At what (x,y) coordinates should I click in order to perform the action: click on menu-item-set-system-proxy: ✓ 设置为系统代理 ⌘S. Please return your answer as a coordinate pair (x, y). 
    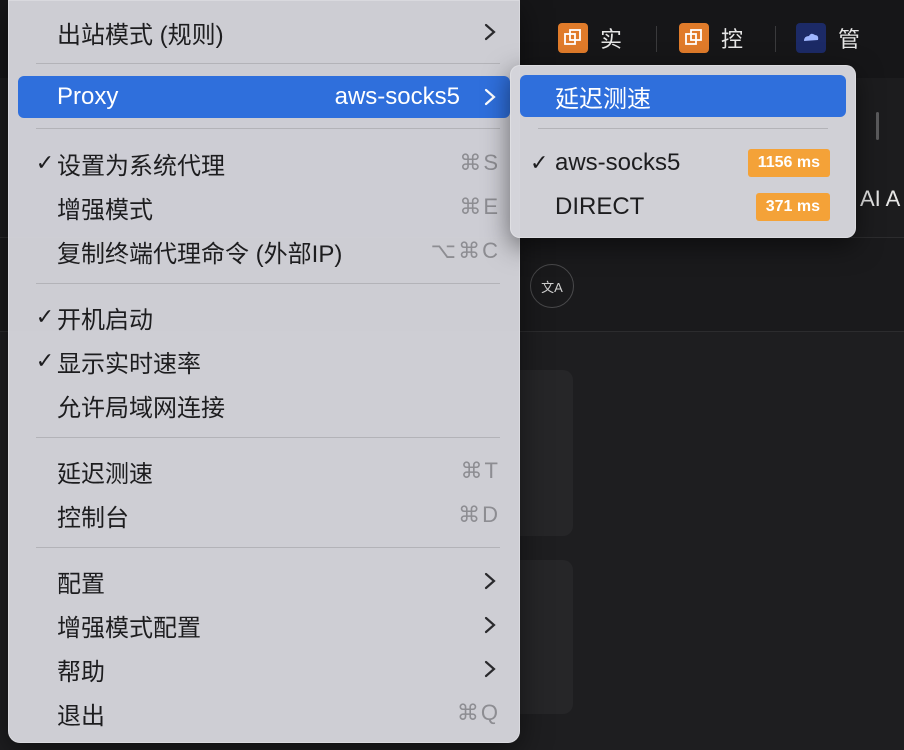
    Looking at the image, I should click on (264, 163).